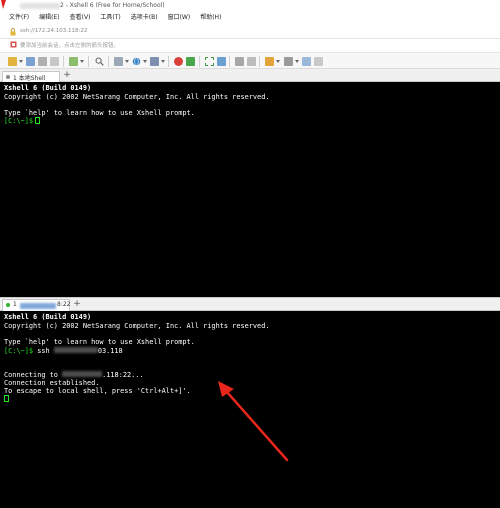  I want to click on tab-bar-bottom: 1 8:22 +, so click(250, 304).